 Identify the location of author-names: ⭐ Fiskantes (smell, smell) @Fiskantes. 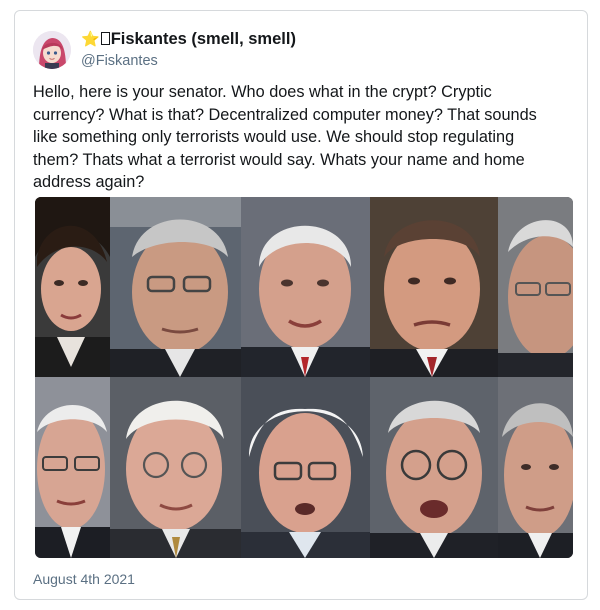
(188, 49).